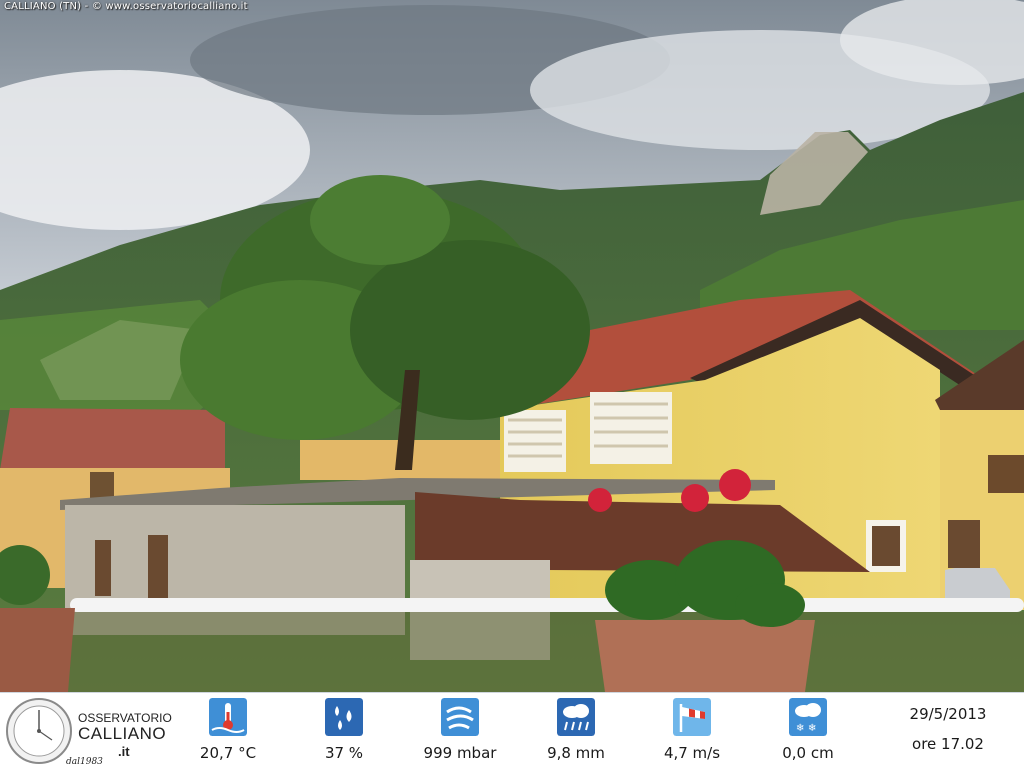 The image size is (1024, 769). Describe the element at coordinates (808, 753) in the screenshot. I see `snow-value: 0,0 cm` at that location.